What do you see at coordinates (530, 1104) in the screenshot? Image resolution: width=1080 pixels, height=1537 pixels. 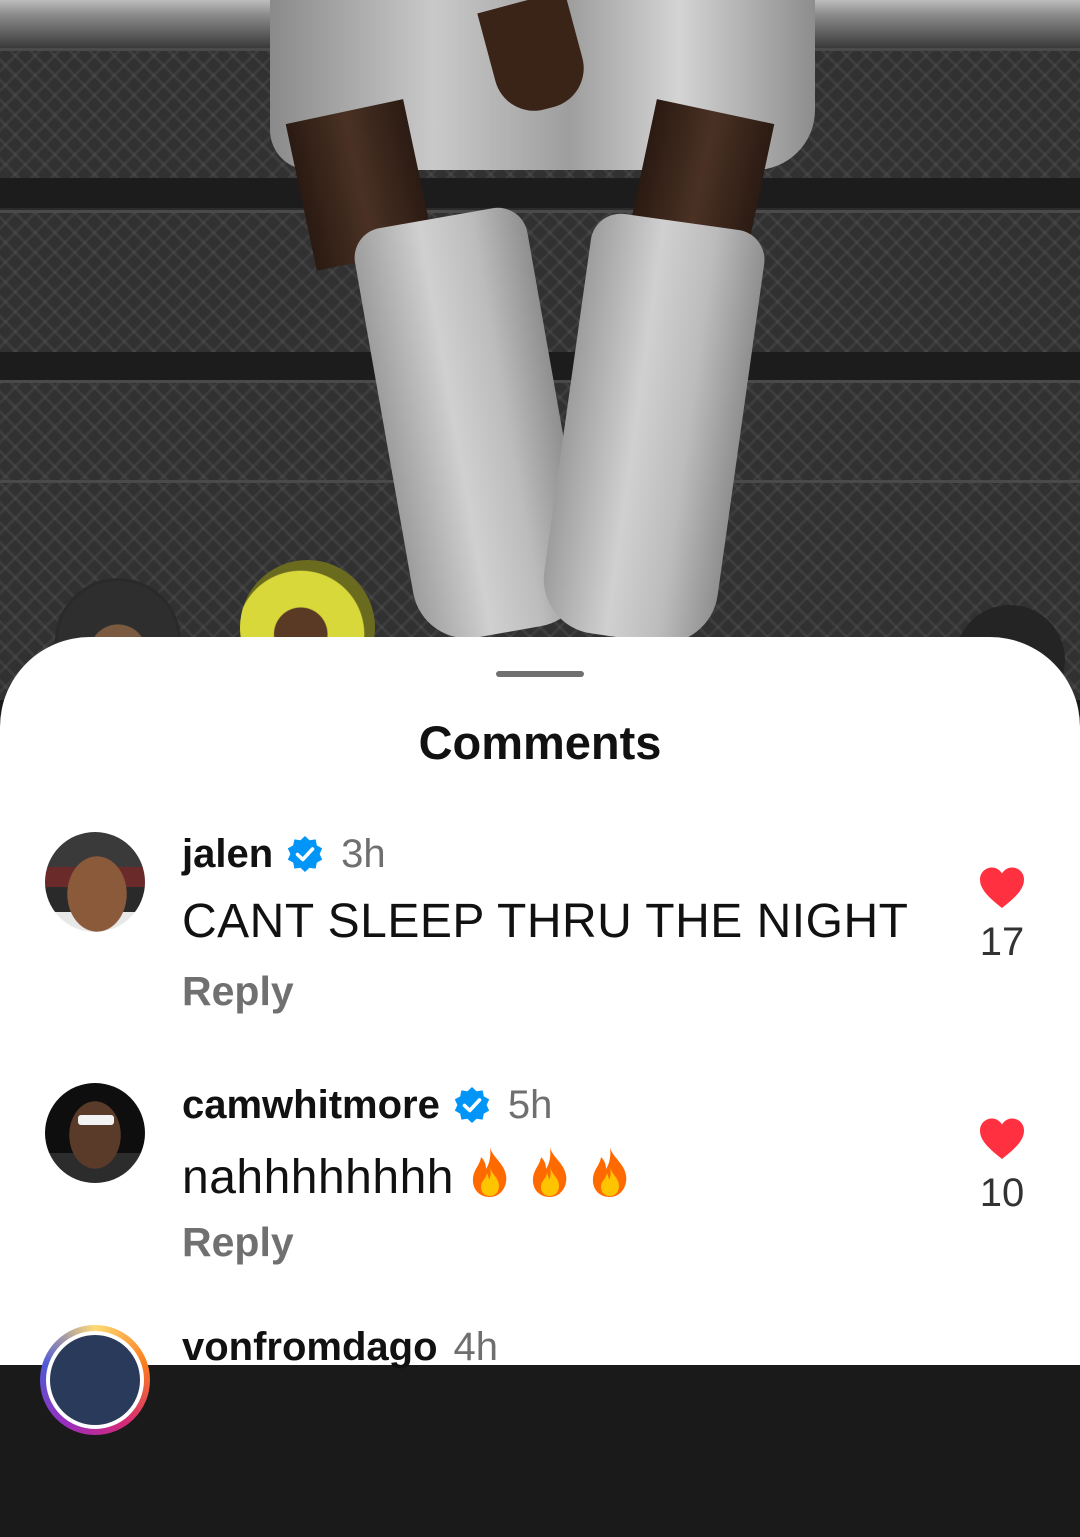 I see `comment-time: 5h` at bounding box center [530, 1104].